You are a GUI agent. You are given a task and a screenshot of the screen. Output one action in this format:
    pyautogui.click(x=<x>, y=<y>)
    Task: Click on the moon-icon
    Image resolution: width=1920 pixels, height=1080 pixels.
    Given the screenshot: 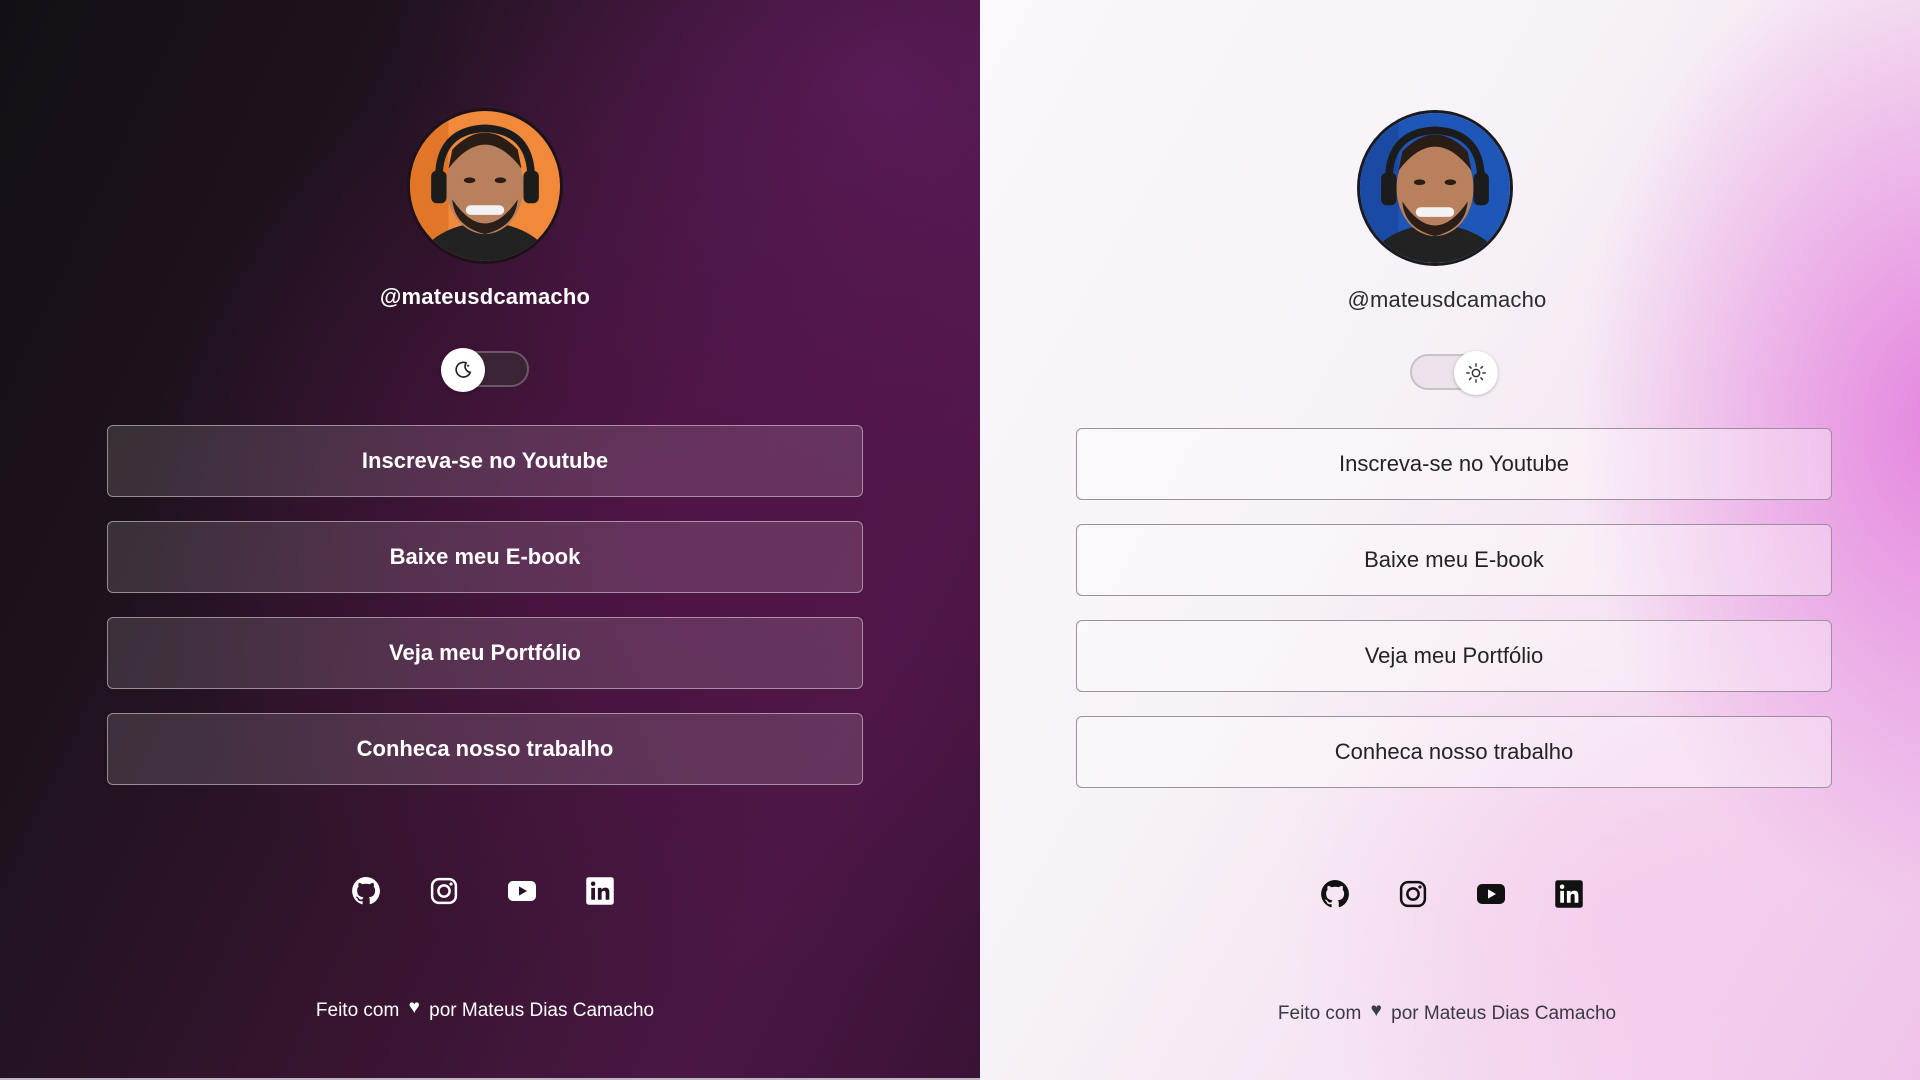 What is the action you would take?
    pyautogui.click(x=463, y=369)
    